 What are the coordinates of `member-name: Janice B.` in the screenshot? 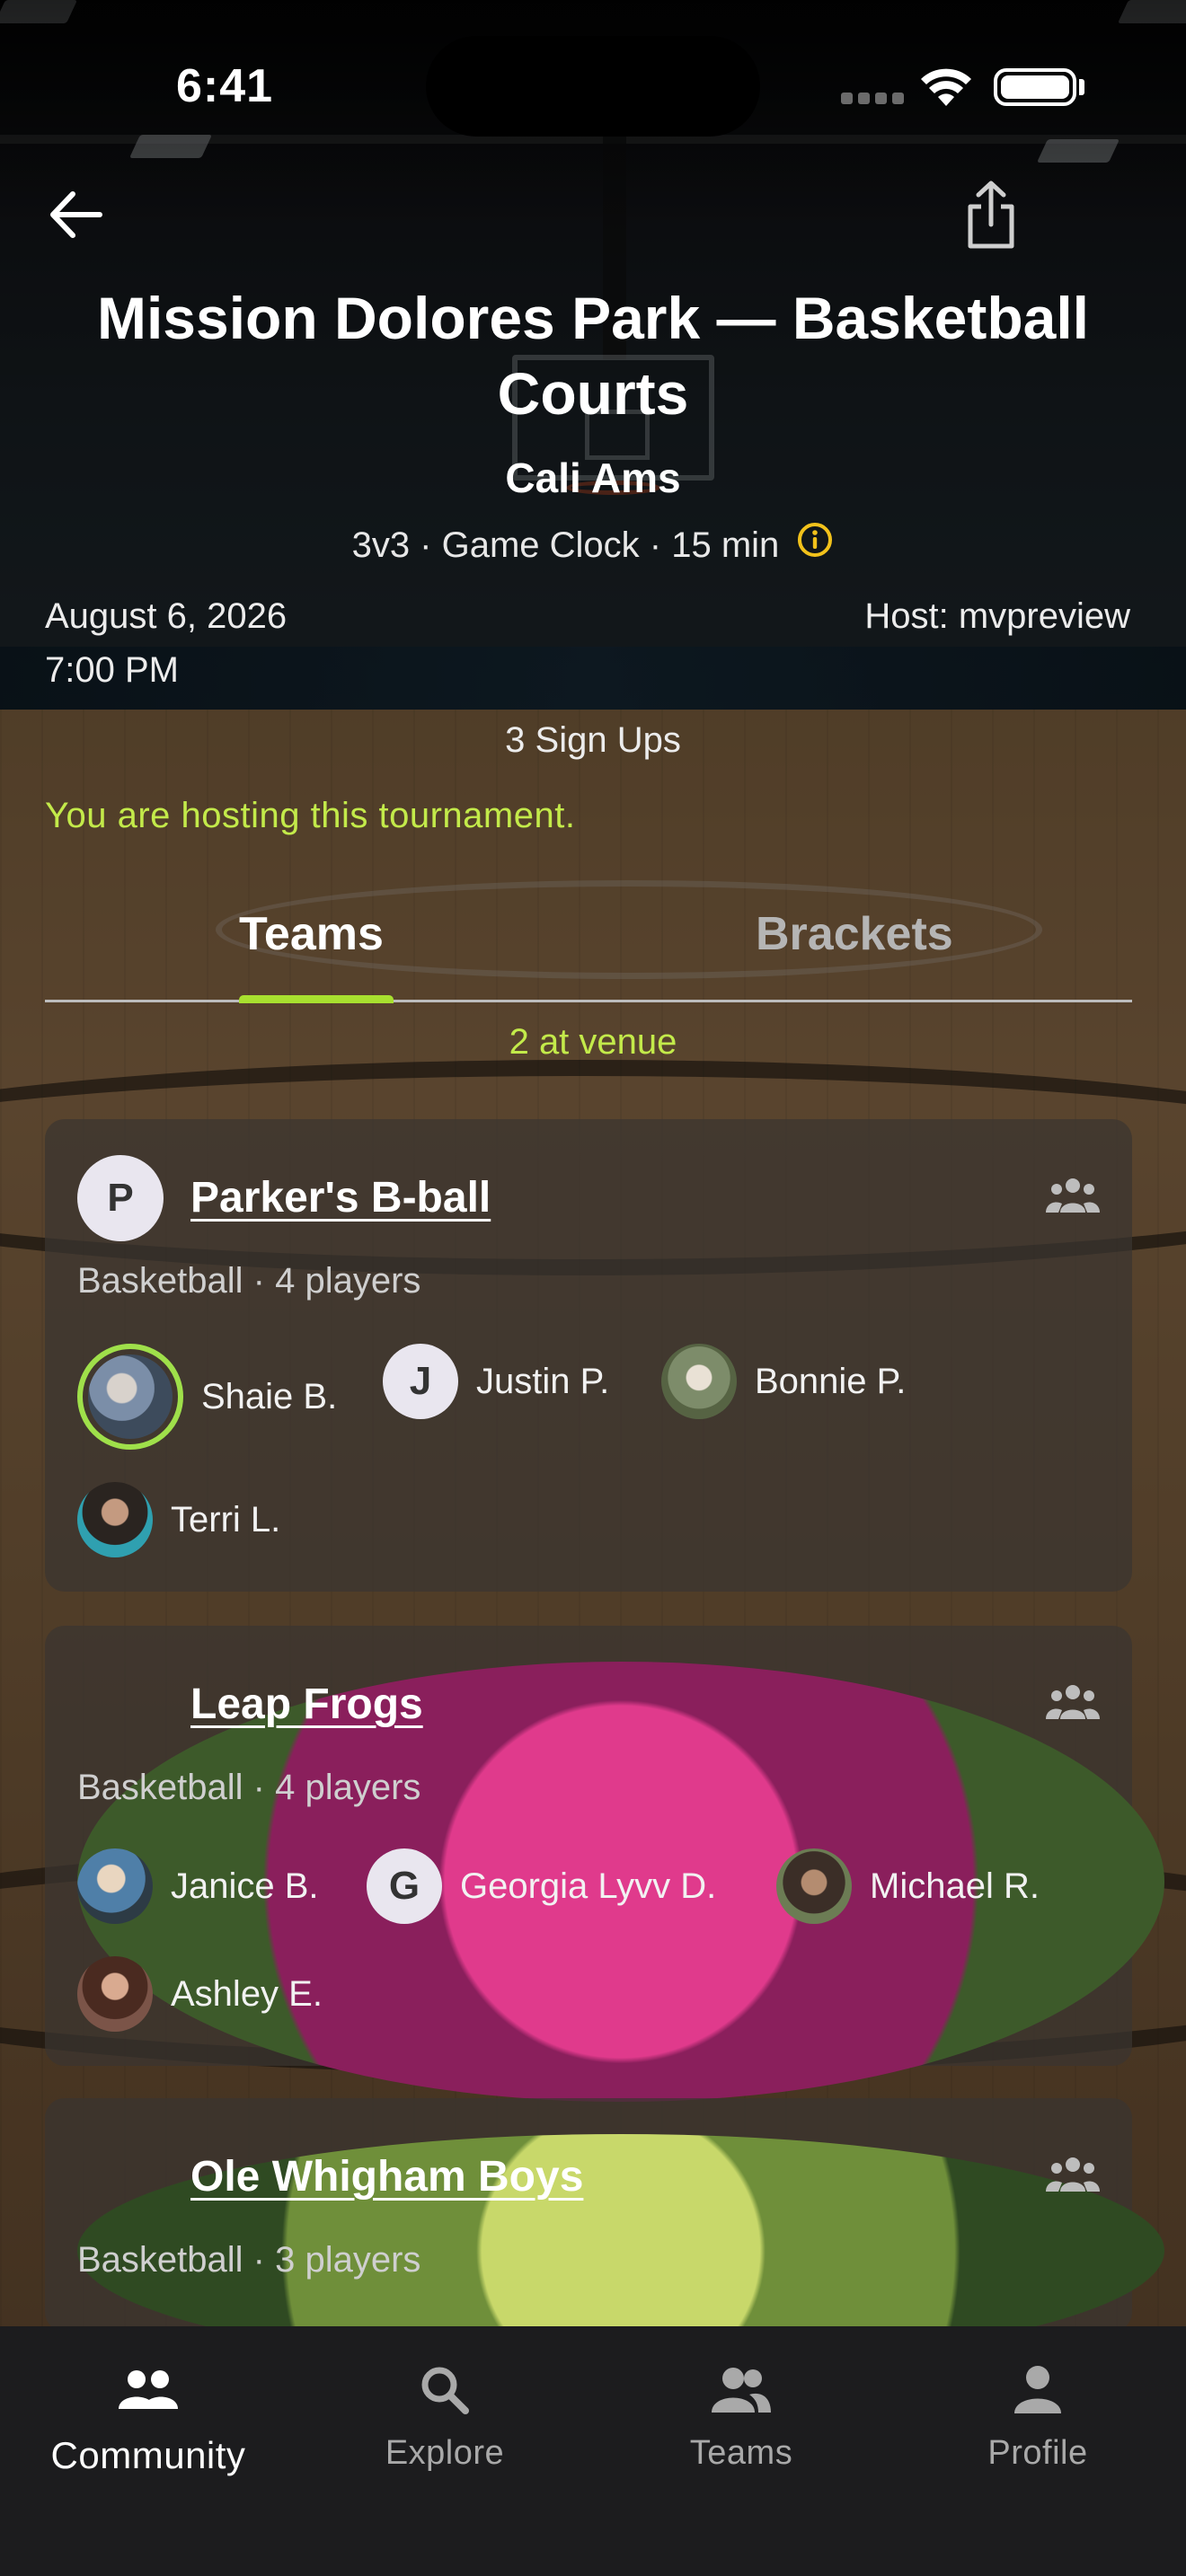 It's located at (245, 1886).